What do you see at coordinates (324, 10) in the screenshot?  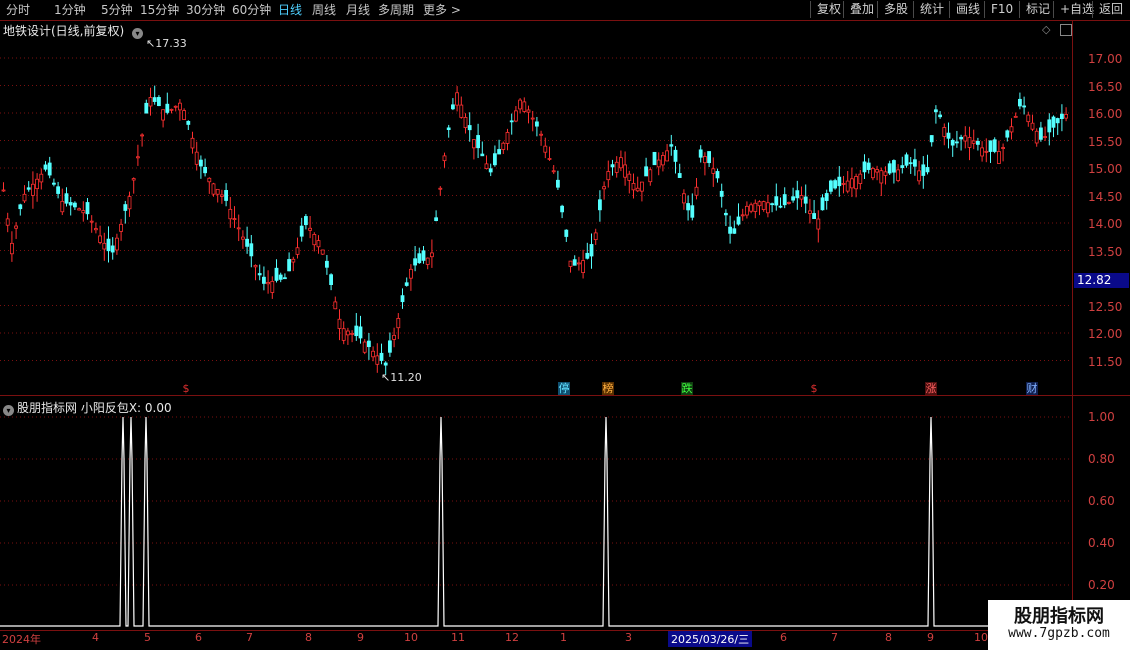 I see `period-tab-weekly: 周线` at bounding box center [324, 10].